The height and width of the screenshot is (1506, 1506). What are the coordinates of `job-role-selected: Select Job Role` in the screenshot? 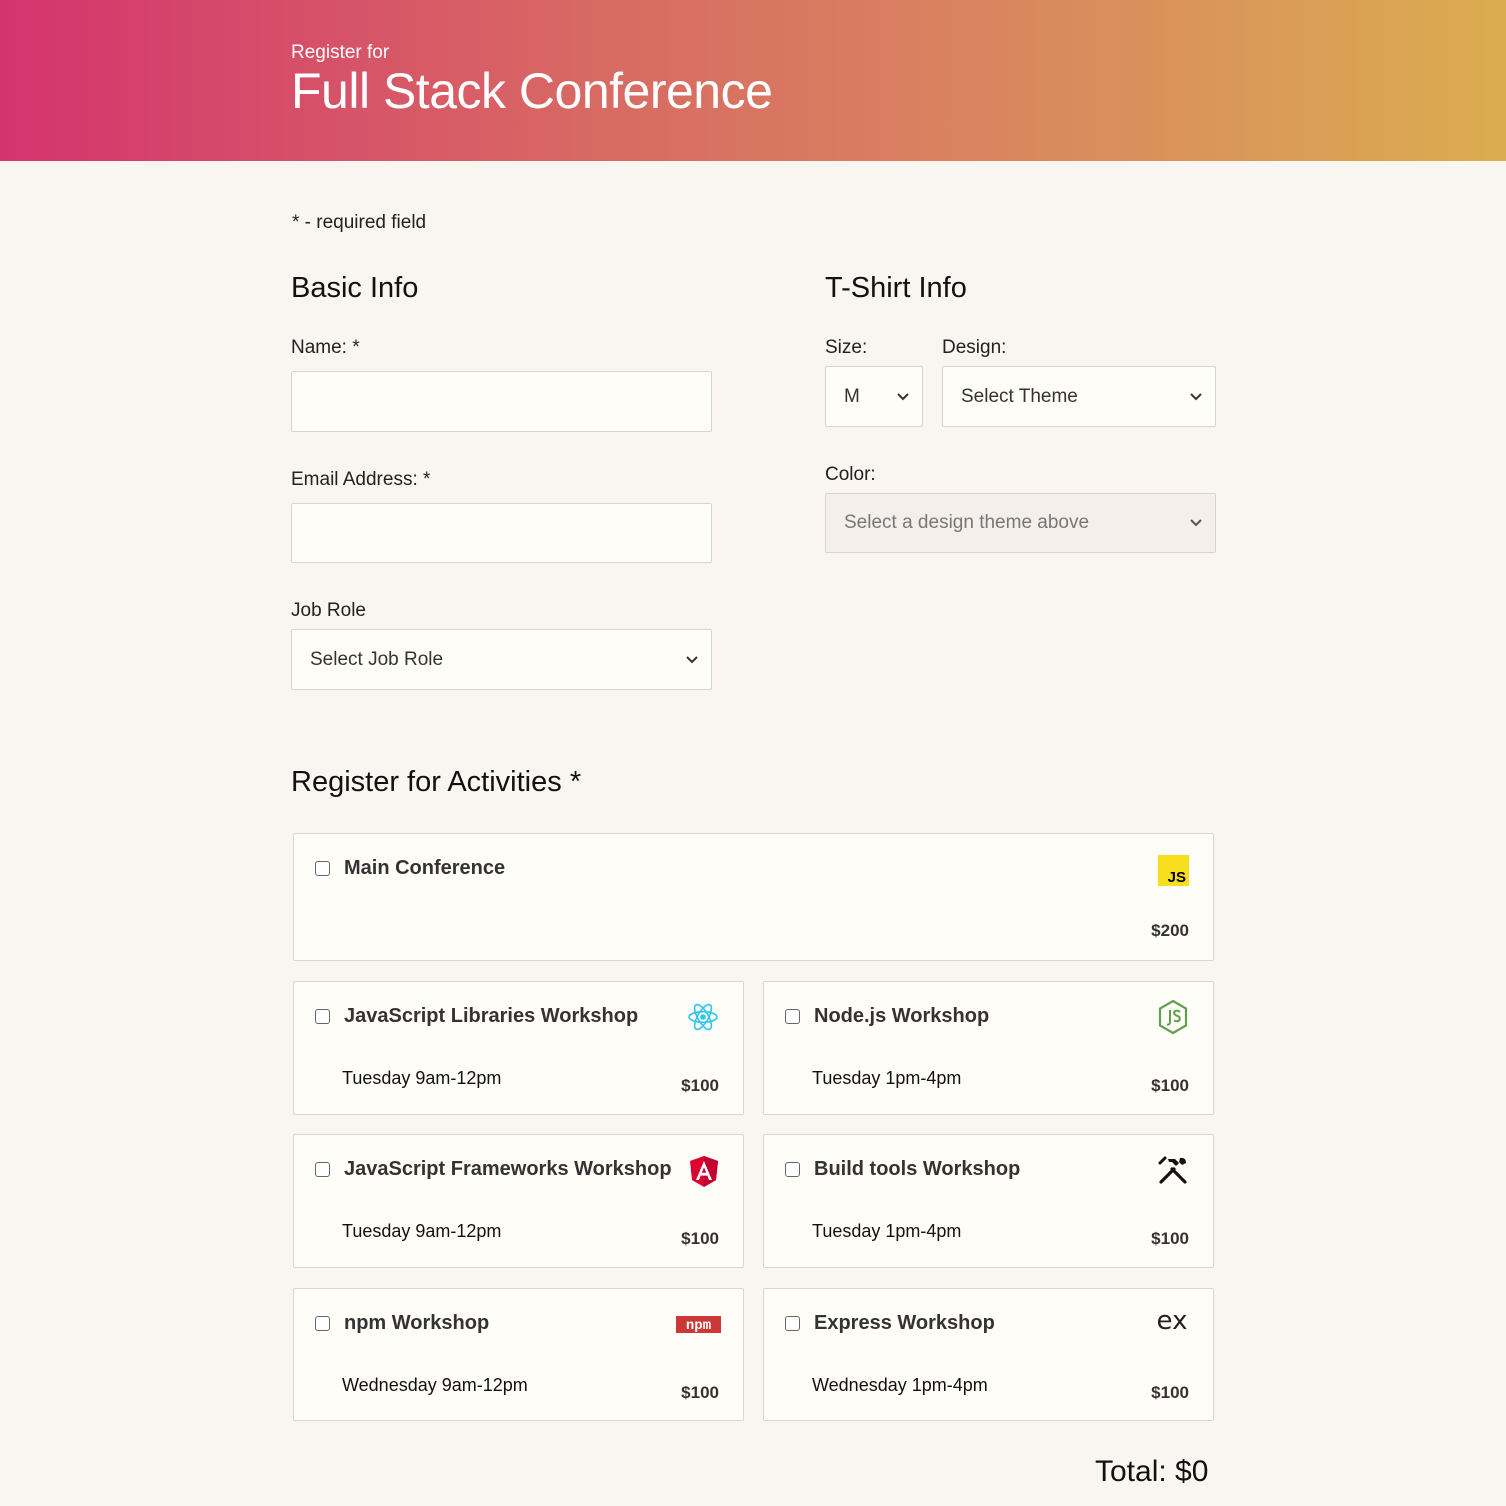 It's located at (377, 659).